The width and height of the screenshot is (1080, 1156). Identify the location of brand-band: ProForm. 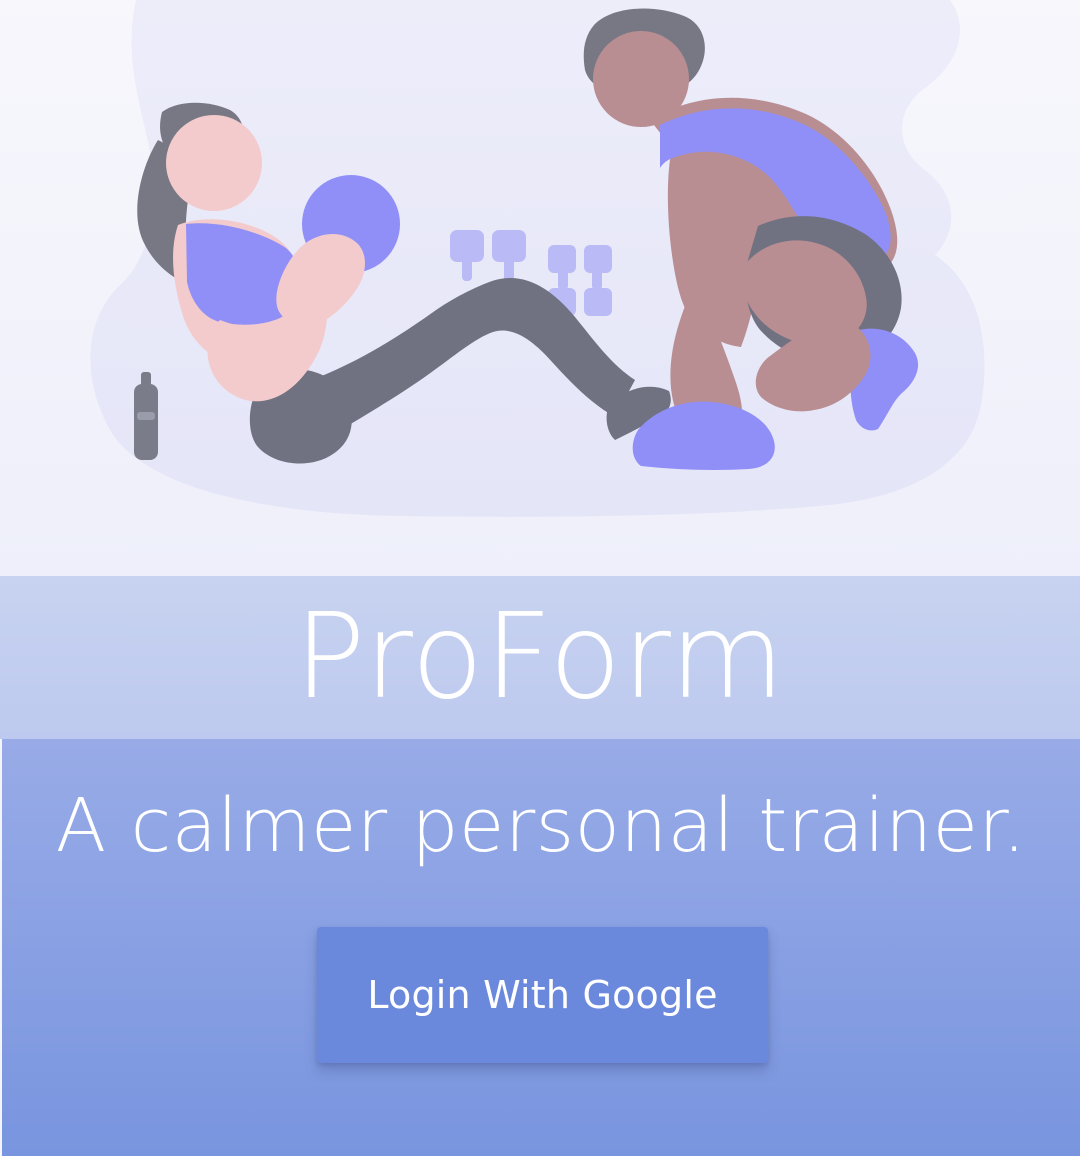
(540, 657).